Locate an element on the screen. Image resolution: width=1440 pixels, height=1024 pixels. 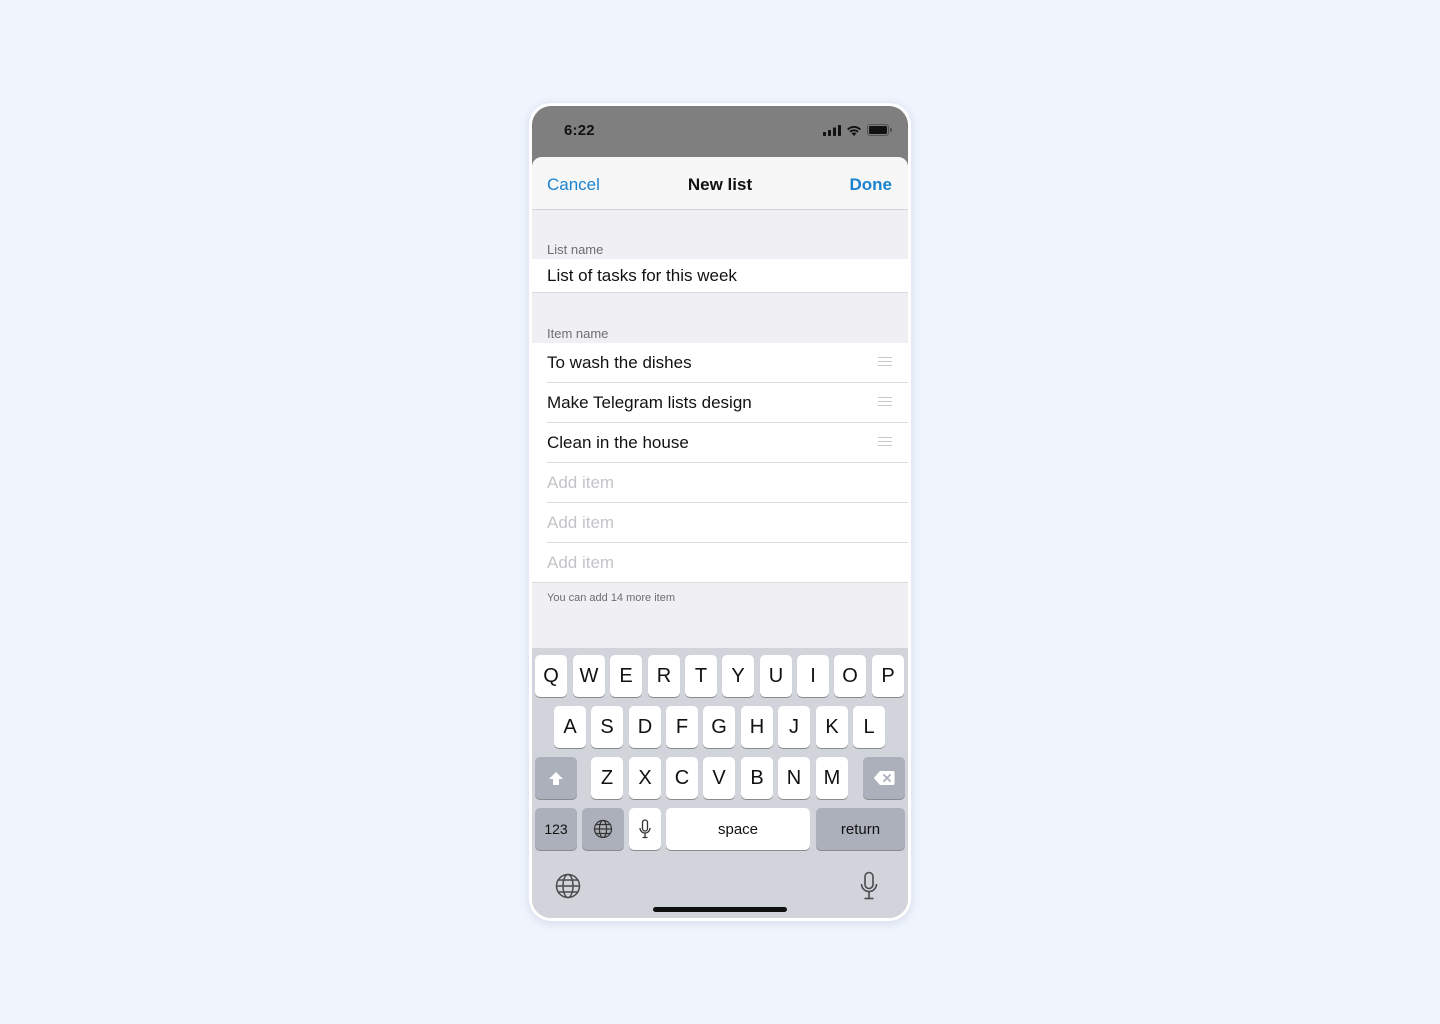
list-name-field: List of tasks for this week is located at coordinates (720, 276).